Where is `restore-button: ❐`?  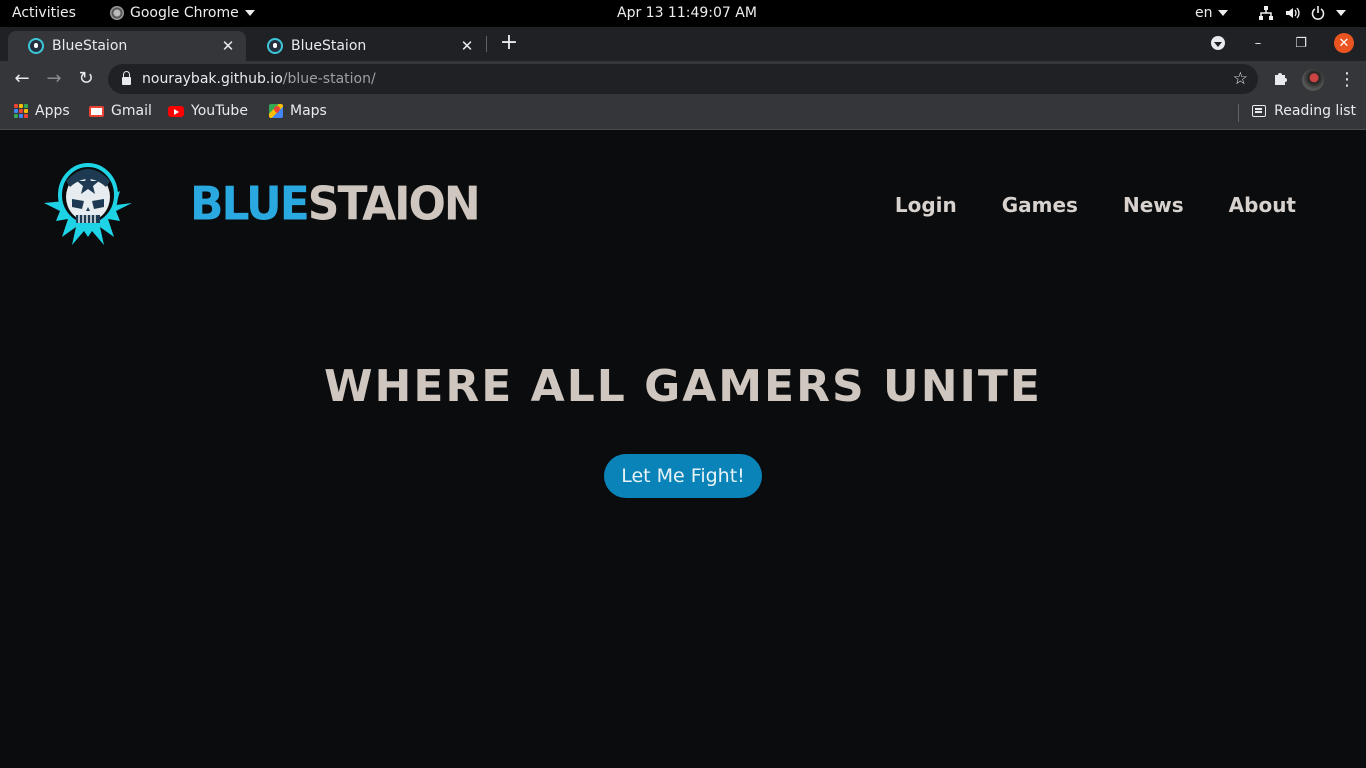 restore-button: ❐ is located at coordinates (1301, 43).